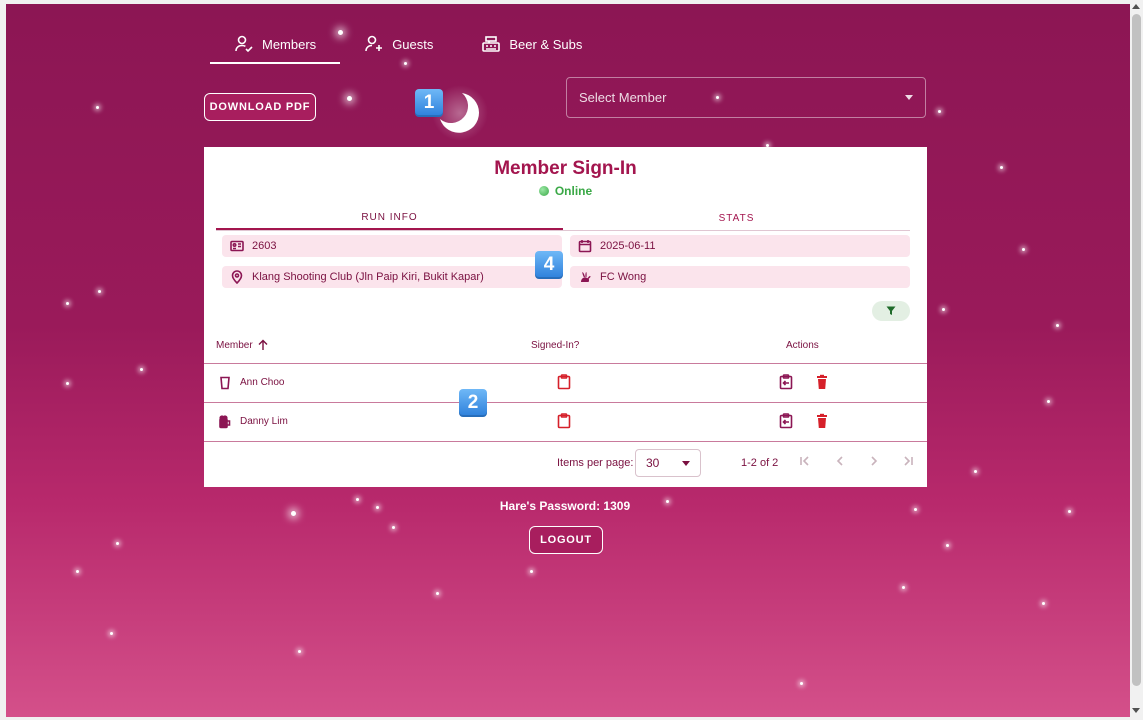  I want to click on top-nav: Members Guests Beer & Subs, so click(408, 46).